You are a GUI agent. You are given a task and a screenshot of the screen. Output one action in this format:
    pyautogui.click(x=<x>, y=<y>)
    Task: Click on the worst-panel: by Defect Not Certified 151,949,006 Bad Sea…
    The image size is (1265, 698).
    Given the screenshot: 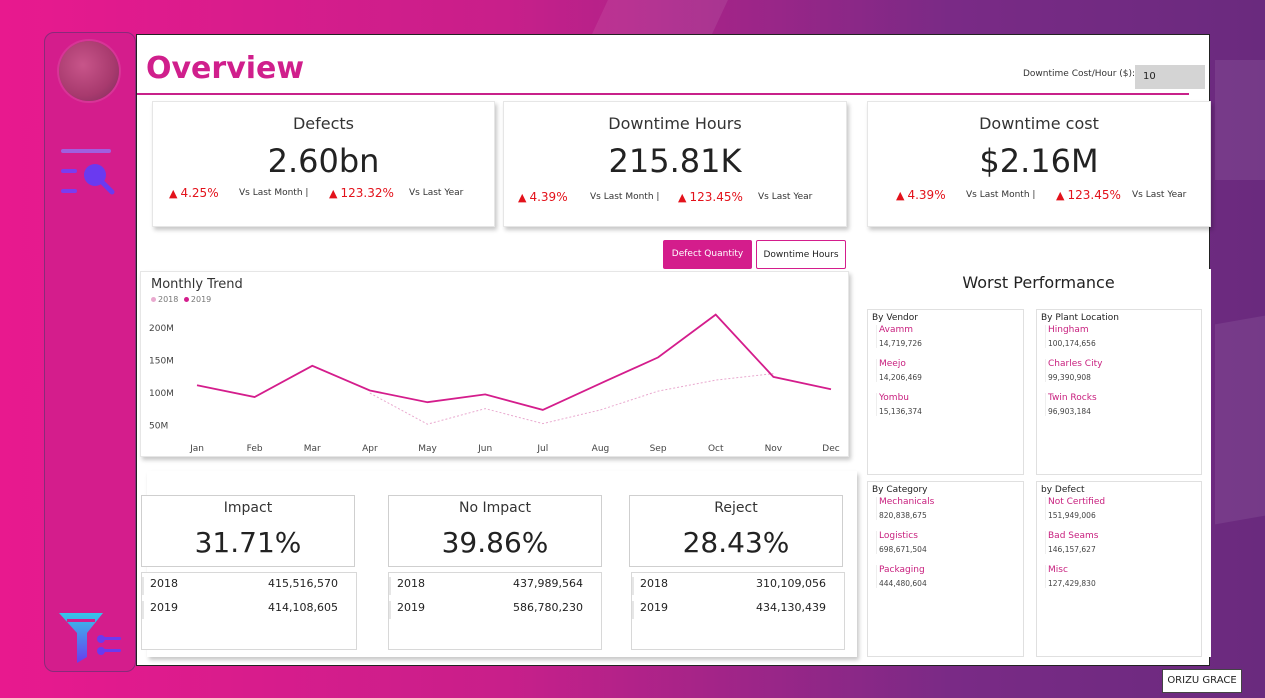 What is the action you would take?
    pyautogui.click(x=1119, y=569)
    